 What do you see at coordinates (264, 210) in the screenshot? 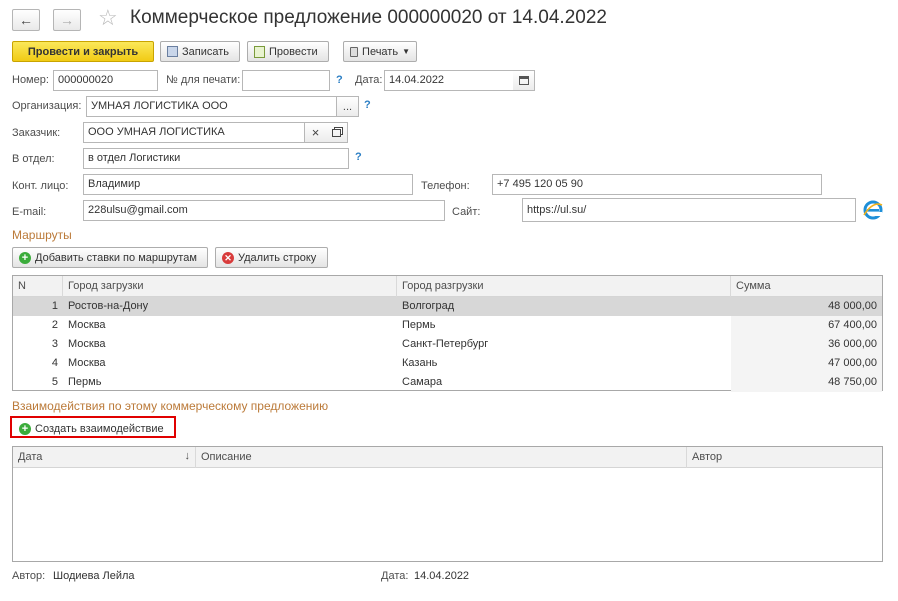
I see `email-field: 228ulsu@gmail.com` at bounding box center [264, 210].